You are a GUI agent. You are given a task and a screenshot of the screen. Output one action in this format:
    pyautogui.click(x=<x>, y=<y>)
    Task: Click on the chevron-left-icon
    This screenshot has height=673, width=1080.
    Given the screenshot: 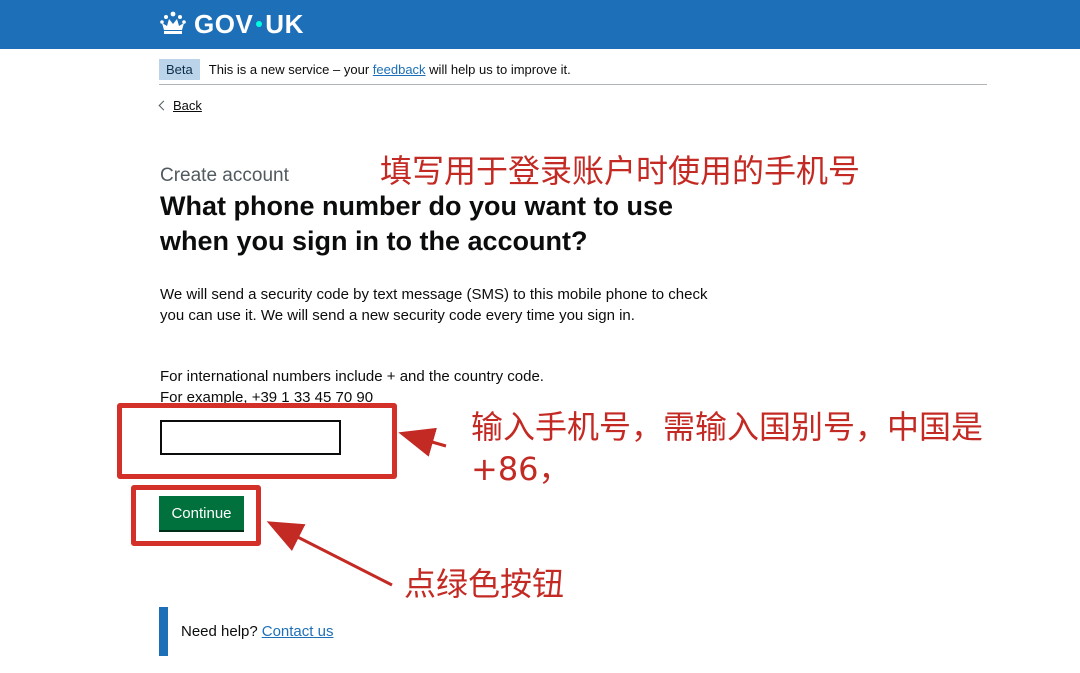 What is the action you would take?
    pyautogui.click(x=163, y=105)
    